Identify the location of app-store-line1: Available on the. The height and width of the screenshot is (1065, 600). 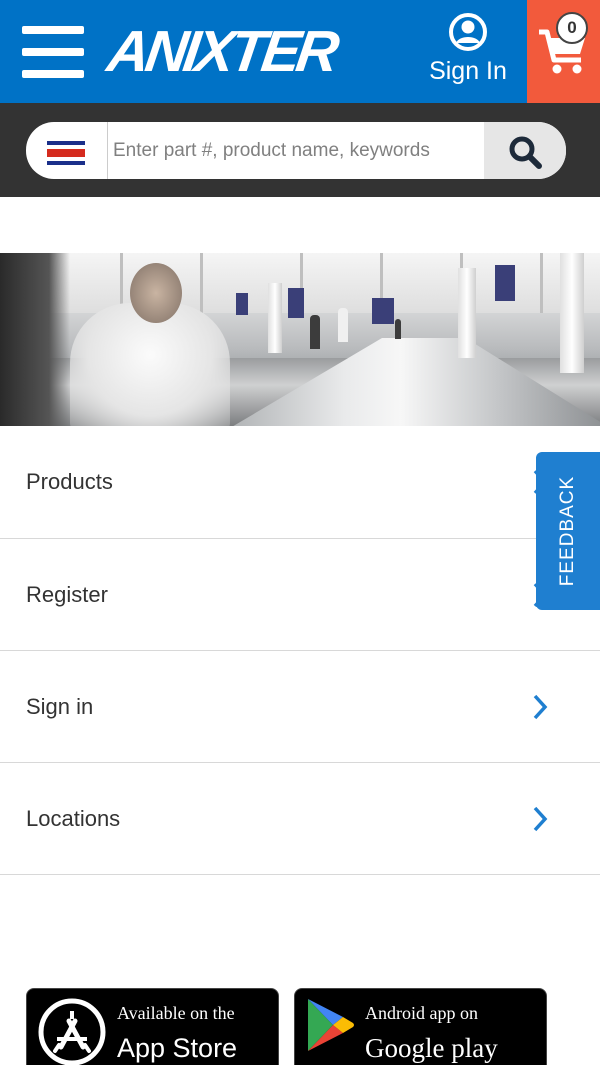
(176, 1013).